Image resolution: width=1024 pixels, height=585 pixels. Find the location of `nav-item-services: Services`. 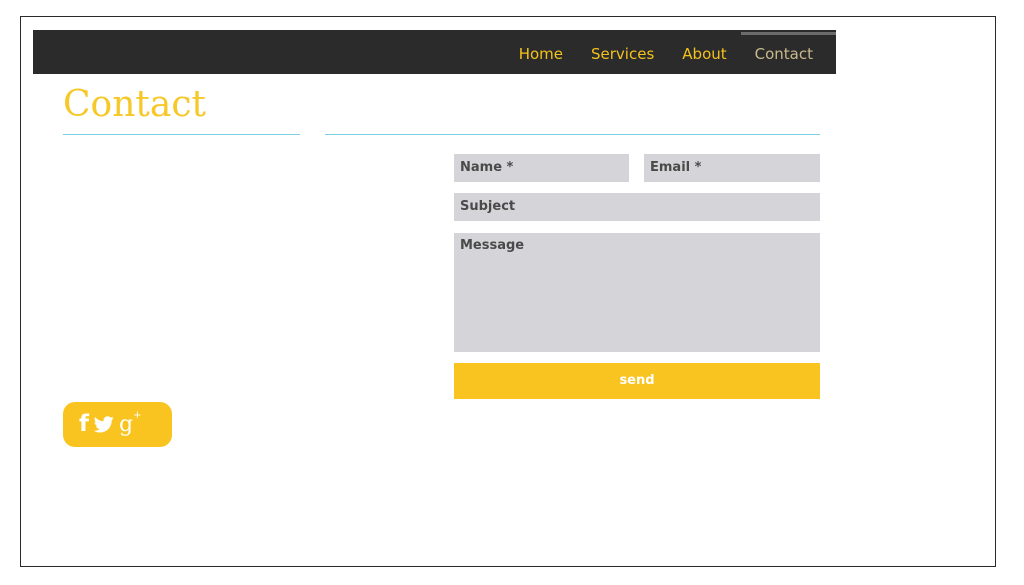

nav-item-services: Services is located at coordinates (622, 52).